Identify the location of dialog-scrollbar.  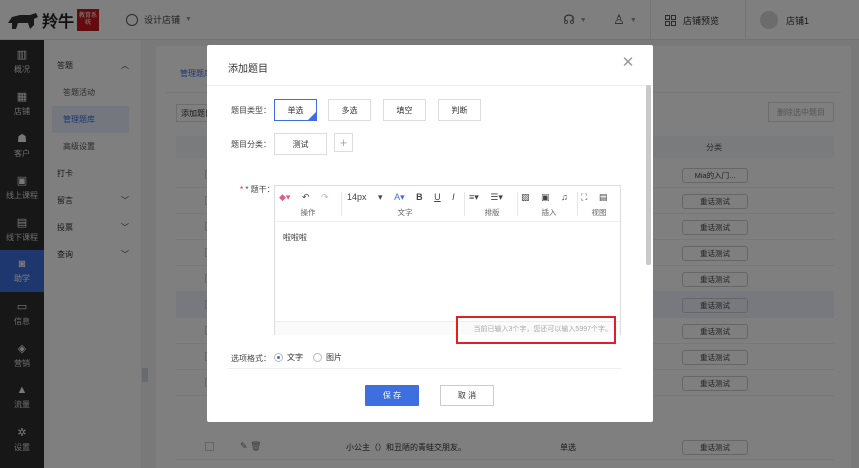
(648, 175).